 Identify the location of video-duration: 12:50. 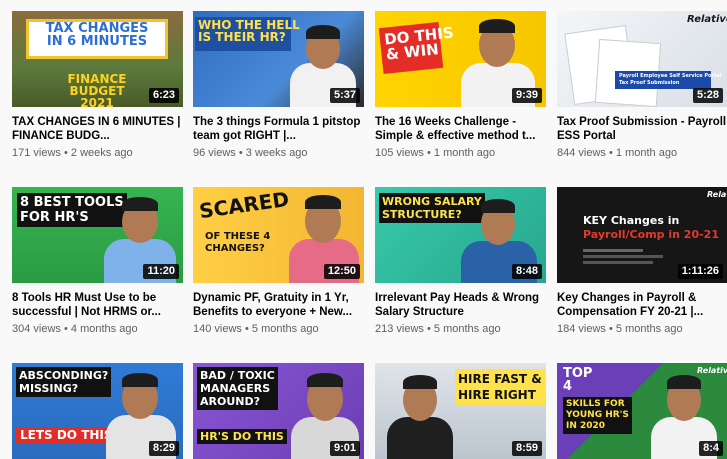
(341, 271).